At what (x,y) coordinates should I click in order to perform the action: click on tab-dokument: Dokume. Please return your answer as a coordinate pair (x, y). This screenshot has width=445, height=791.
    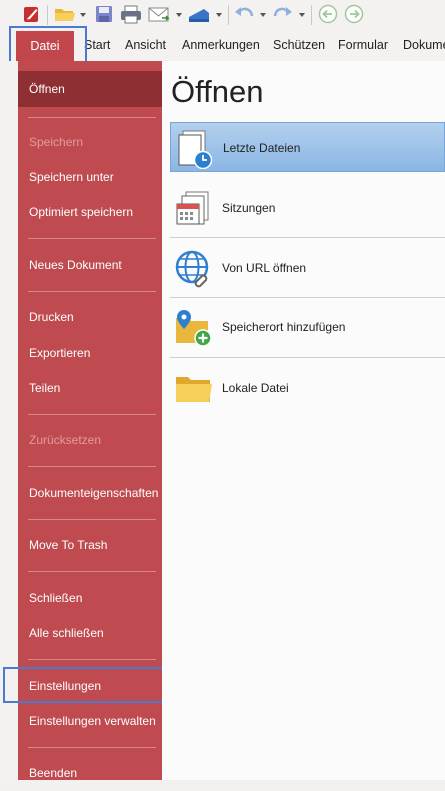
    Looking at the image, I should click on (424, 45).